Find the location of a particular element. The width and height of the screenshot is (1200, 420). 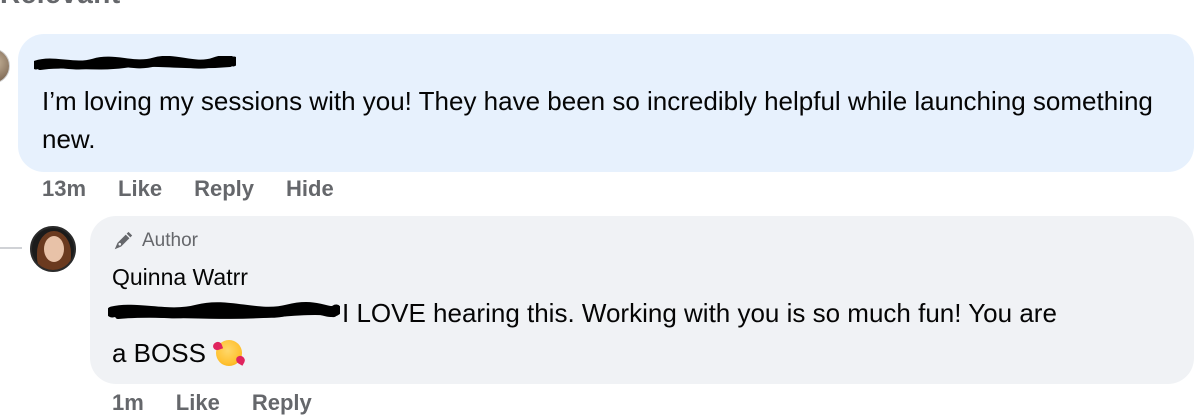

reply-text-line2: a BOSS is located at coordinates (179, 353).